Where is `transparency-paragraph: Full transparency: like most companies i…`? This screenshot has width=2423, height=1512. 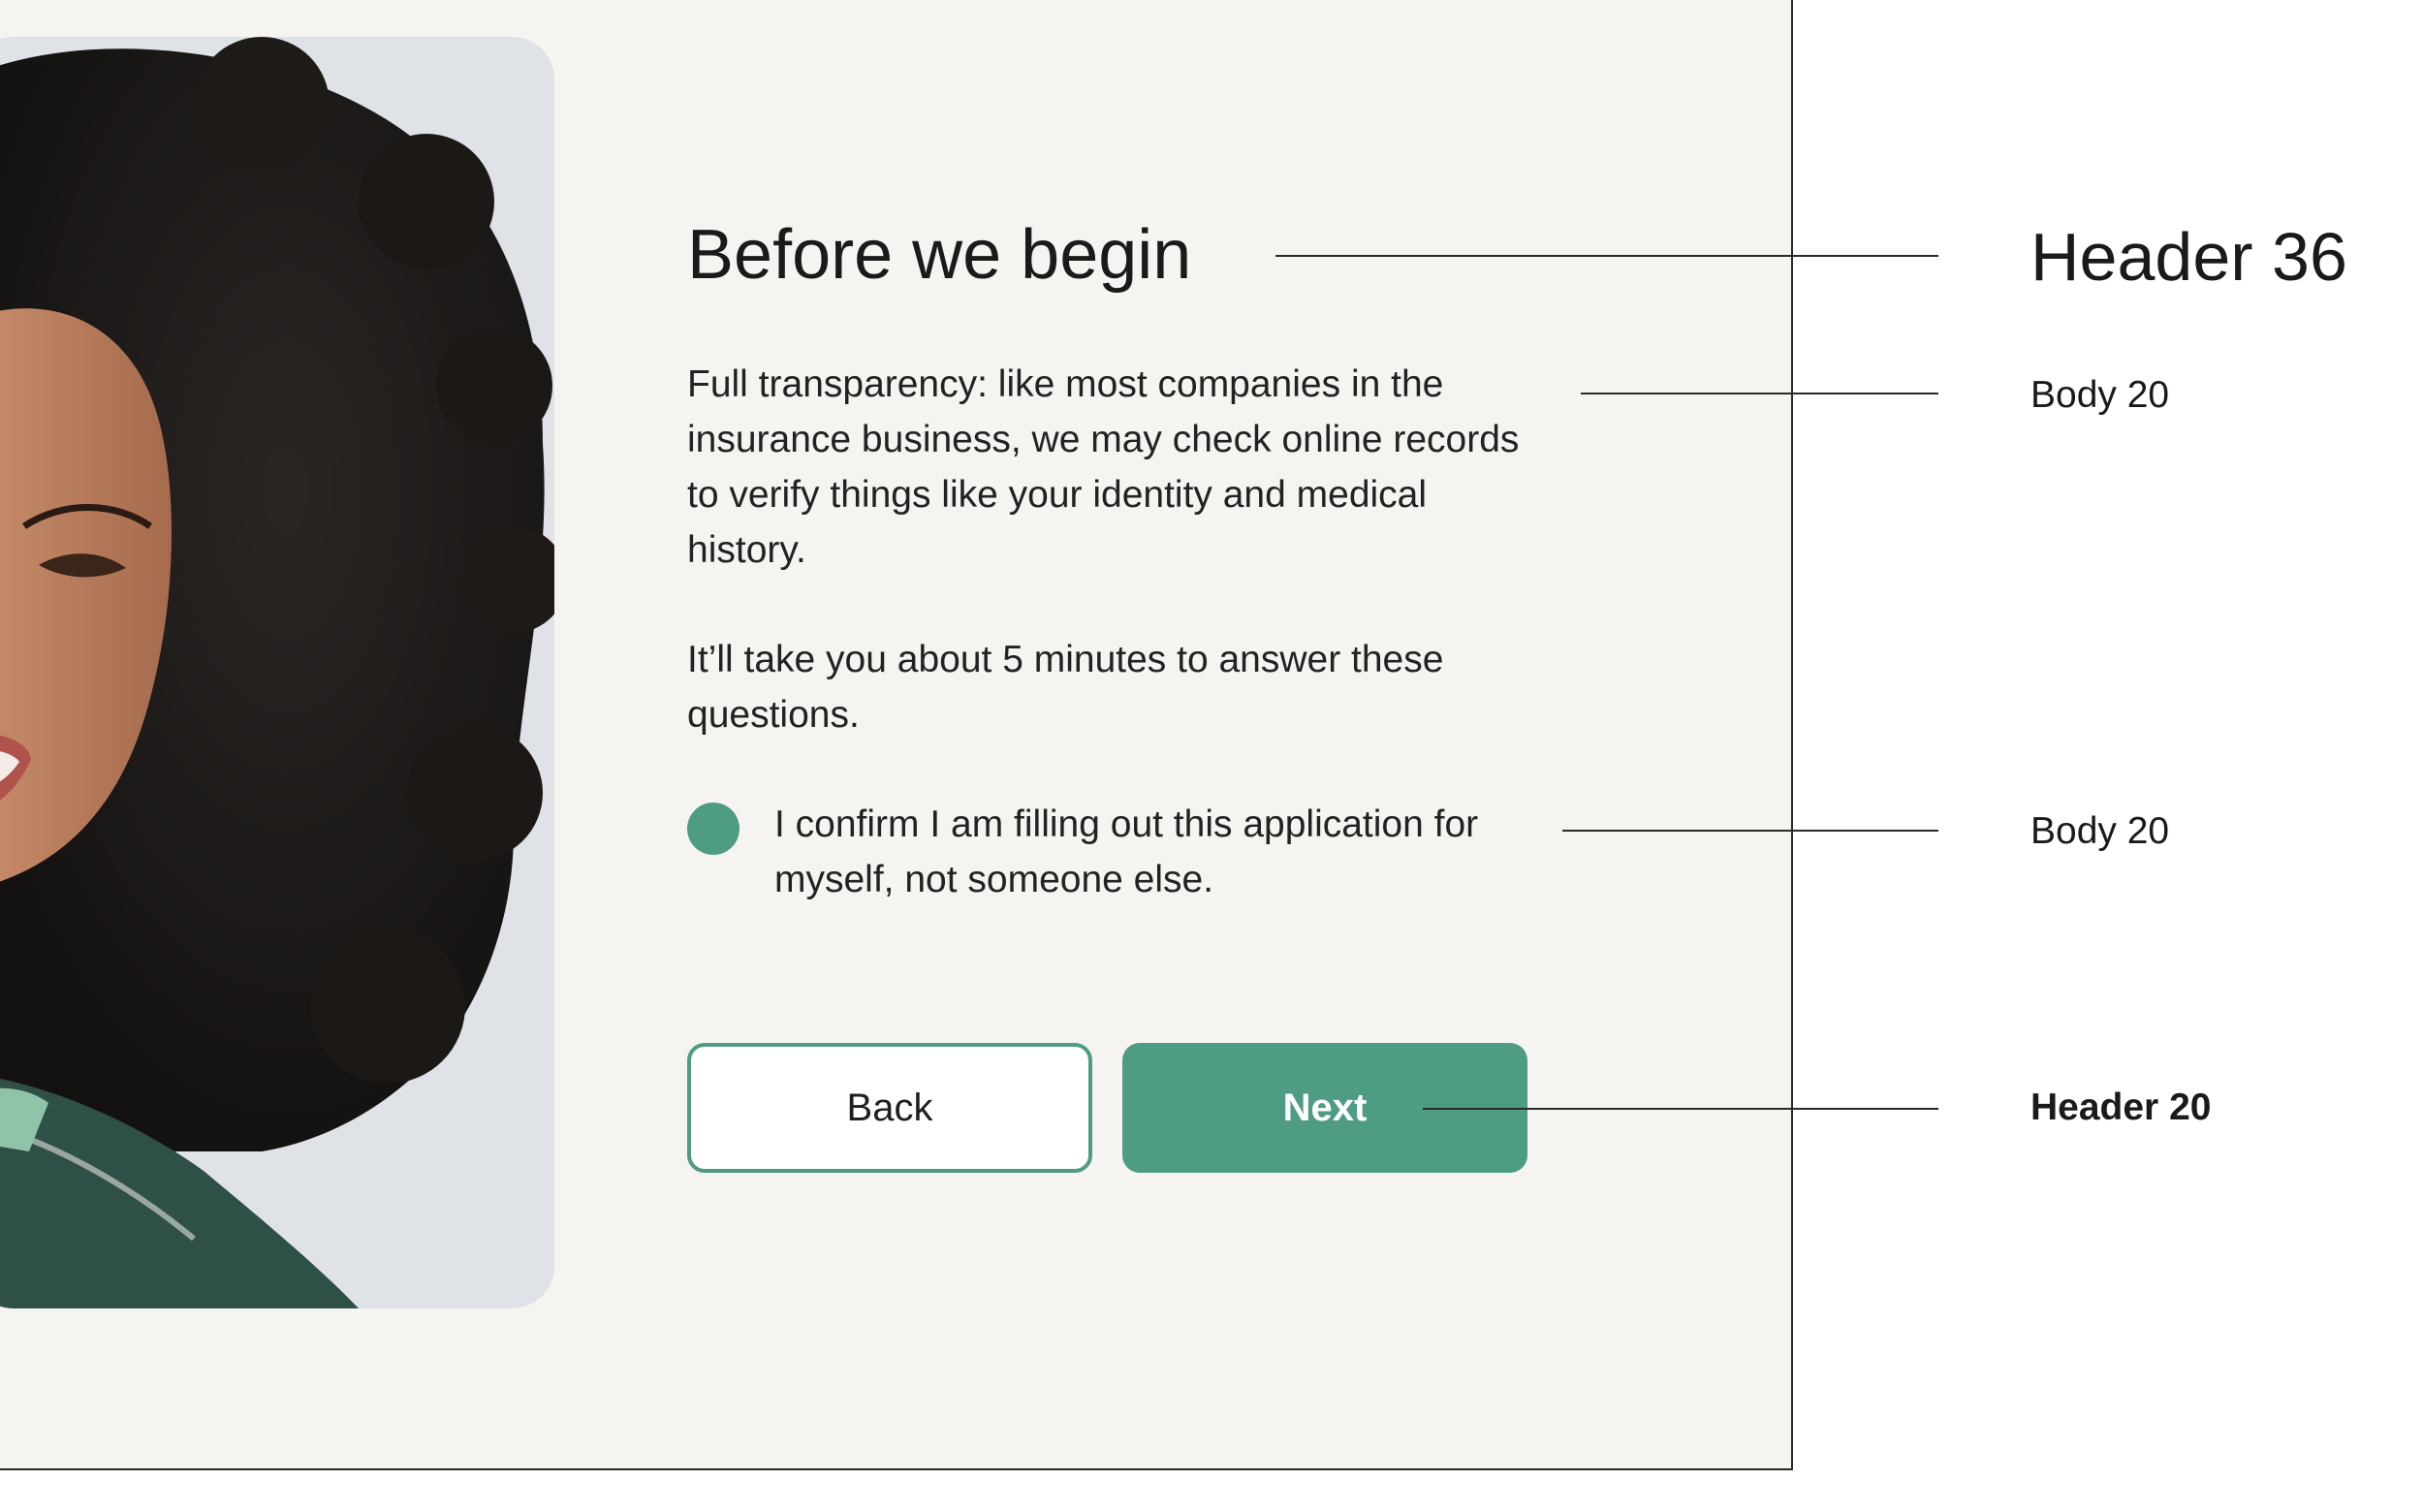
transparency-paragraph: Full transparency: like most companies i… is located at coordinates (1103, 467).